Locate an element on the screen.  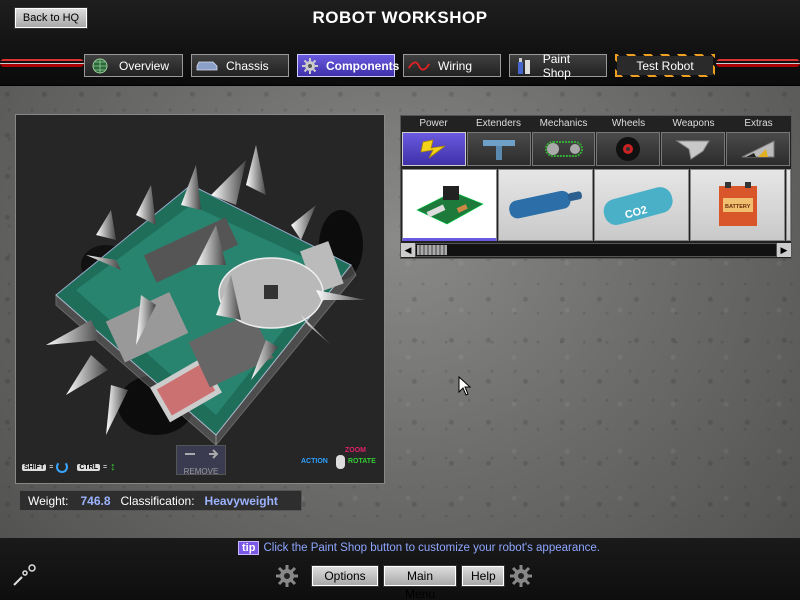
category-extenders-button is located at coordinates (498, 149).